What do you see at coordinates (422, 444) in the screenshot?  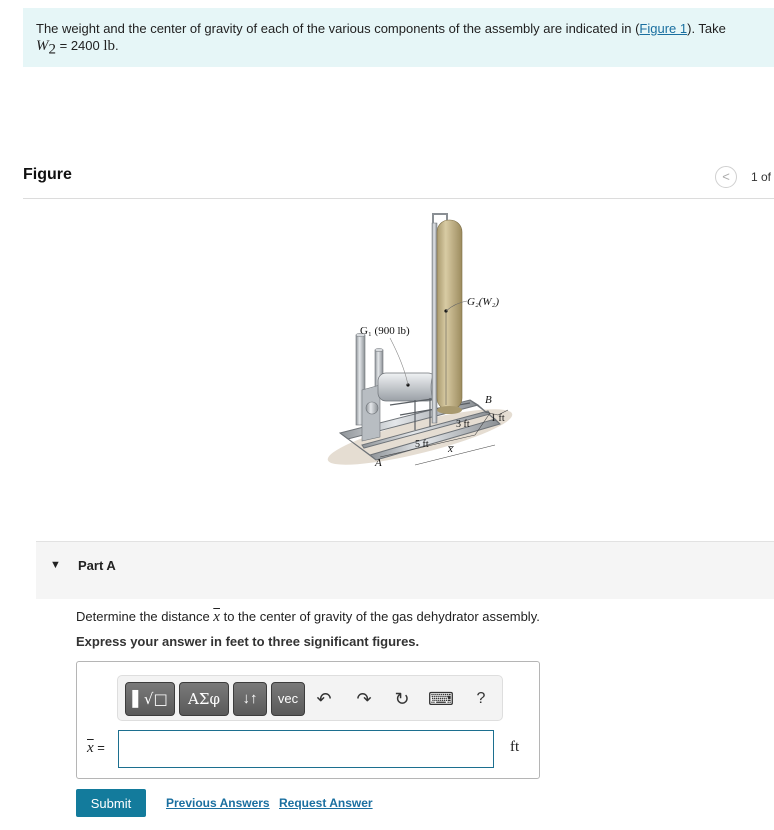 I see `label-5ft: 5 ft` at bounding box center [422, 444].